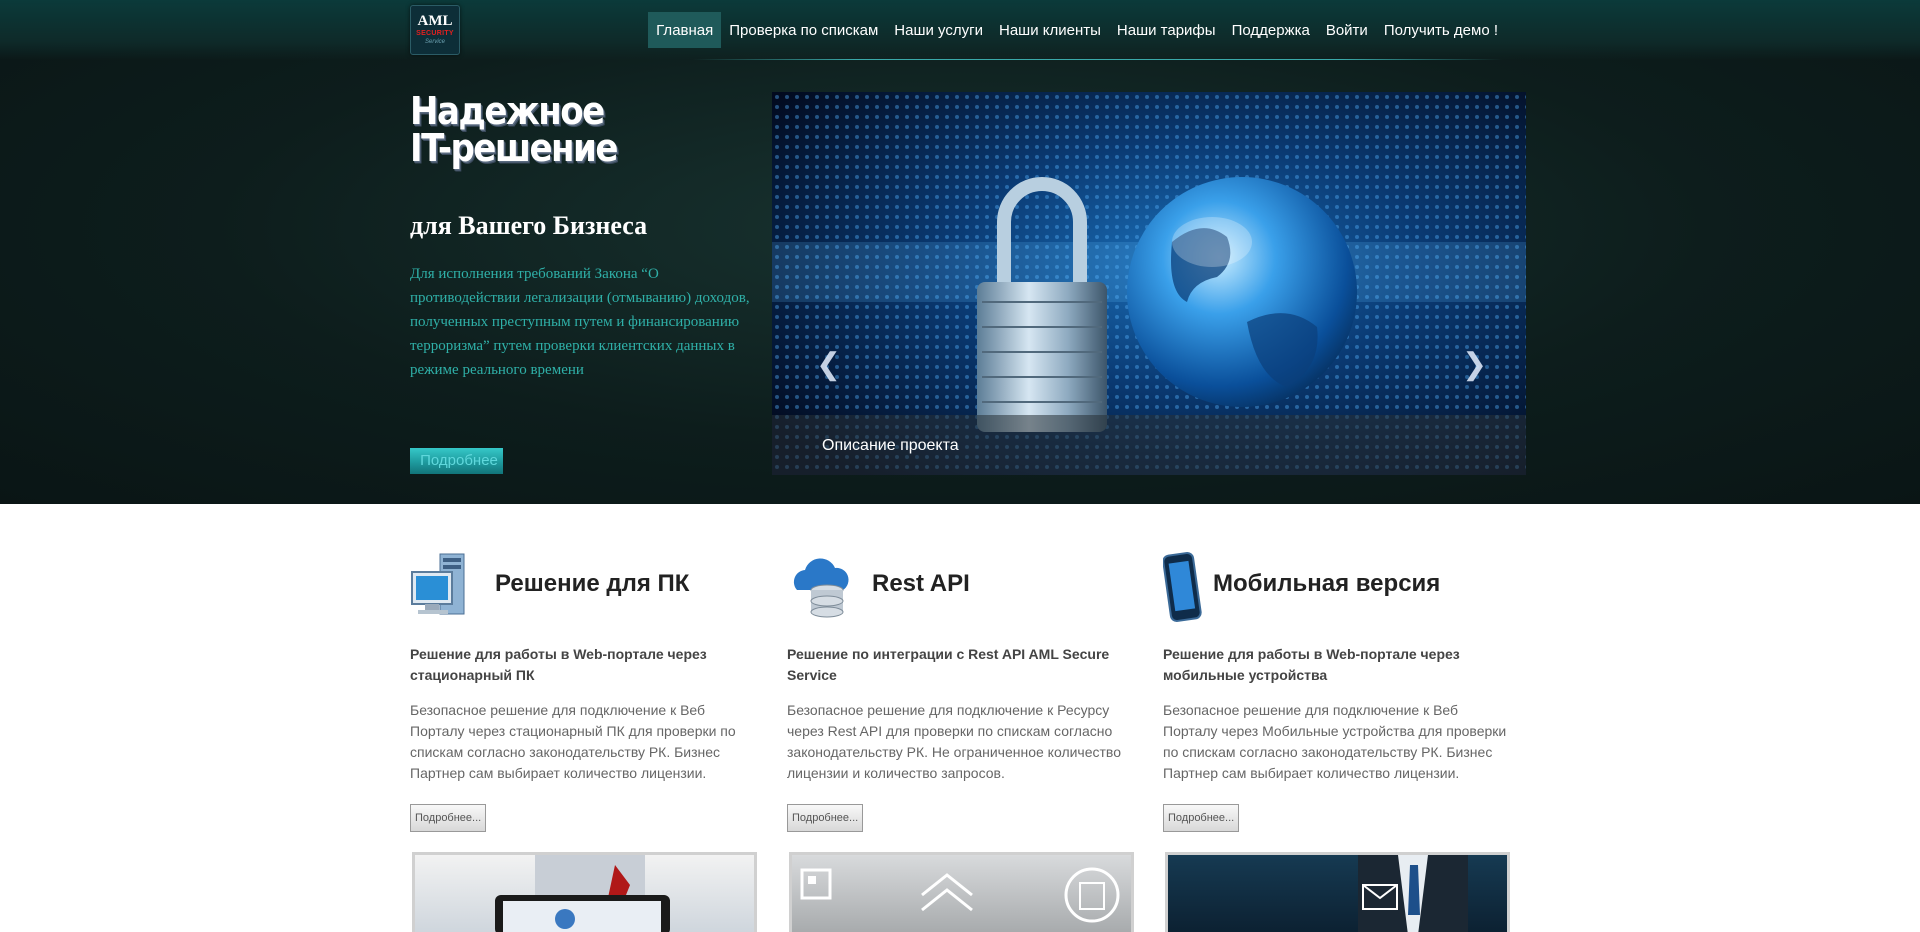  I want to click on hero-title-line1: Надежное, so click(507, 112).